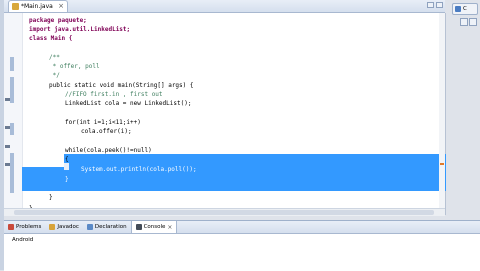 The width and height of the screenshot is (480, 271). I want to click on perspective-label: C, so click(465, 9).